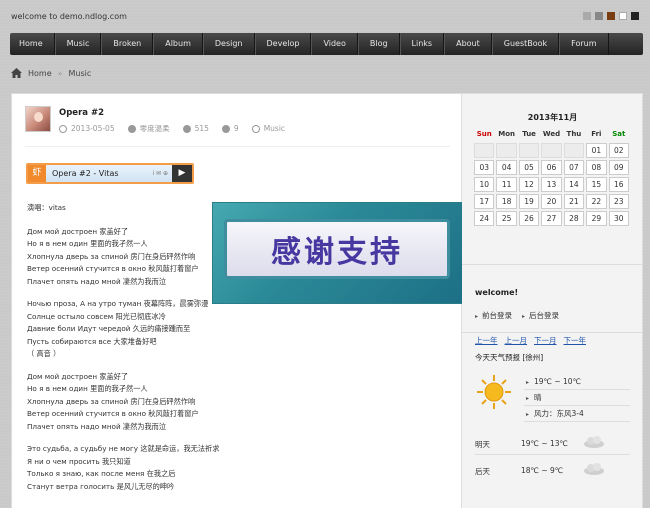 The height and width of the screenshot is (508, 650). What do you see at coordinates (618, 150) in the screenshot?
I see `calendar-day: 02` at bounding box center [618, 150].